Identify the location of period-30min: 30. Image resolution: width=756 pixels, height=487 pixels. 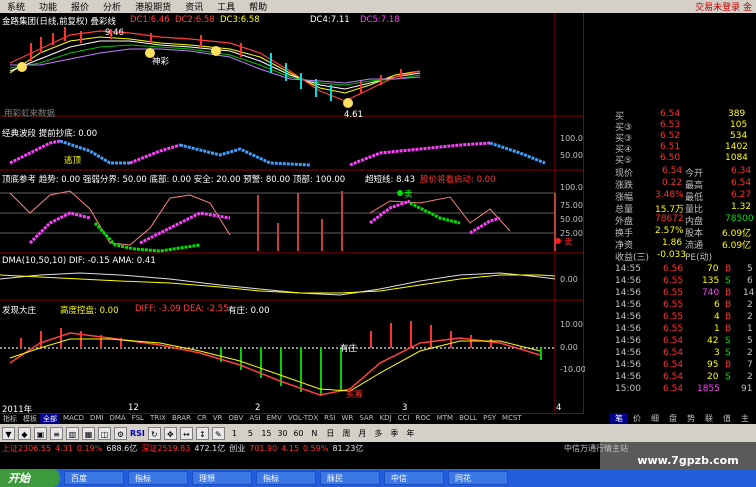
(282, 433).